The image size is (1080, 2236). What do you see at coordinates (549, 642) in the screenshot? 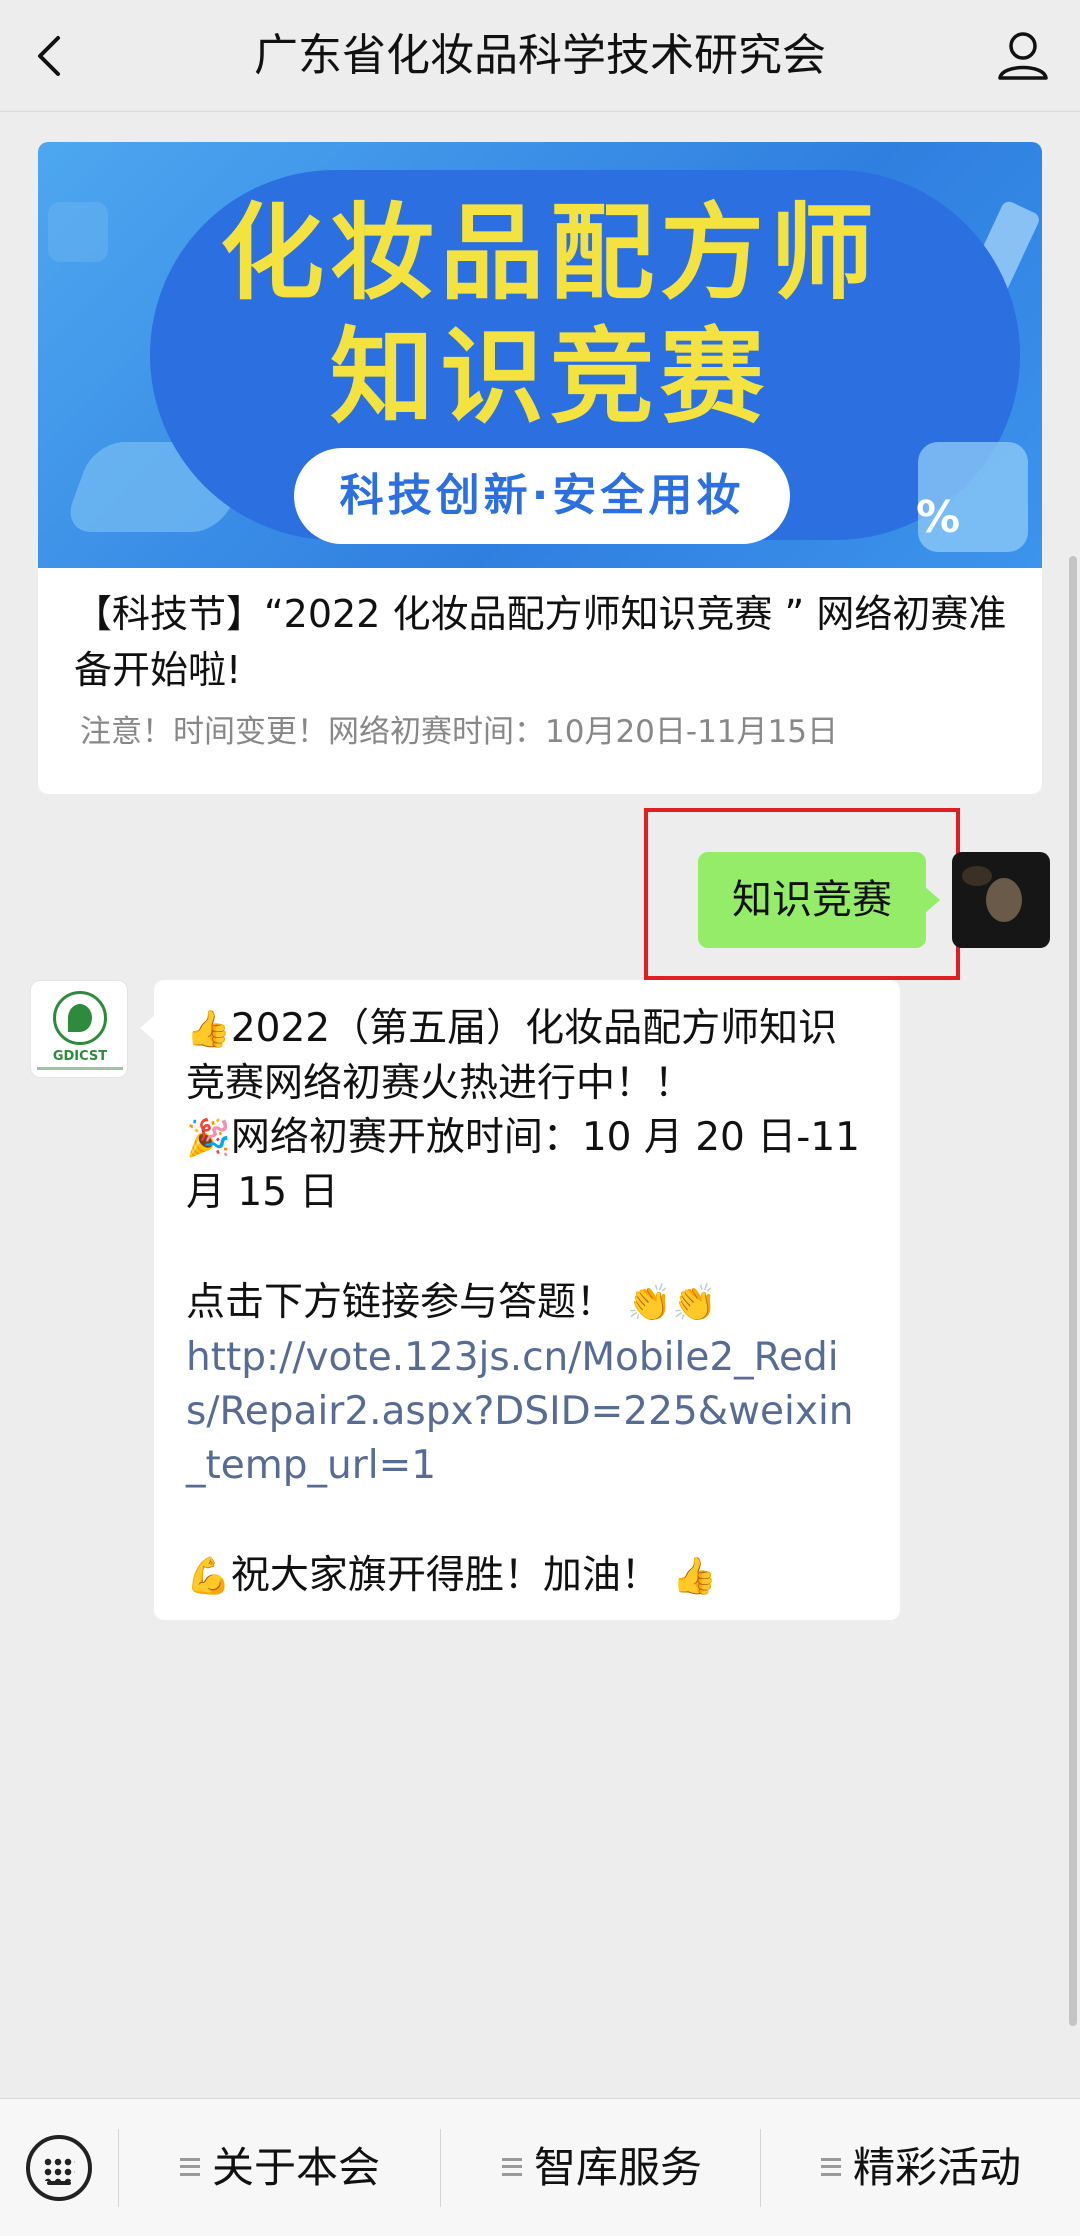
I see `article-title: 【科技节】“2022 化妆品配方师知识竞赛 ” 网络初赛准备开始啦!` at bounding box center [549, 642].